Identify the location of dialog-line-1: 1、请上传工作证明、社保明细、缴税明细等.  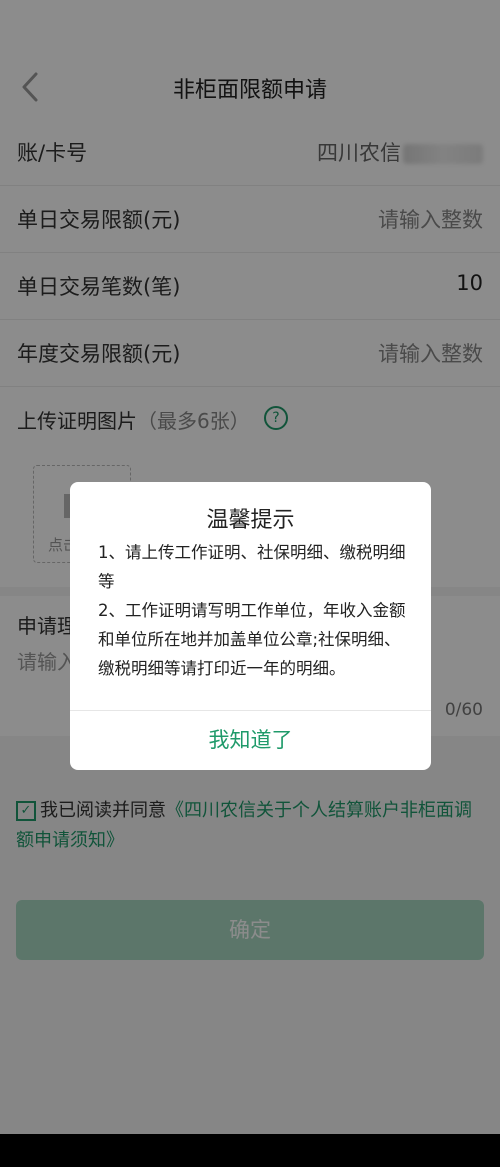
(252, 567).